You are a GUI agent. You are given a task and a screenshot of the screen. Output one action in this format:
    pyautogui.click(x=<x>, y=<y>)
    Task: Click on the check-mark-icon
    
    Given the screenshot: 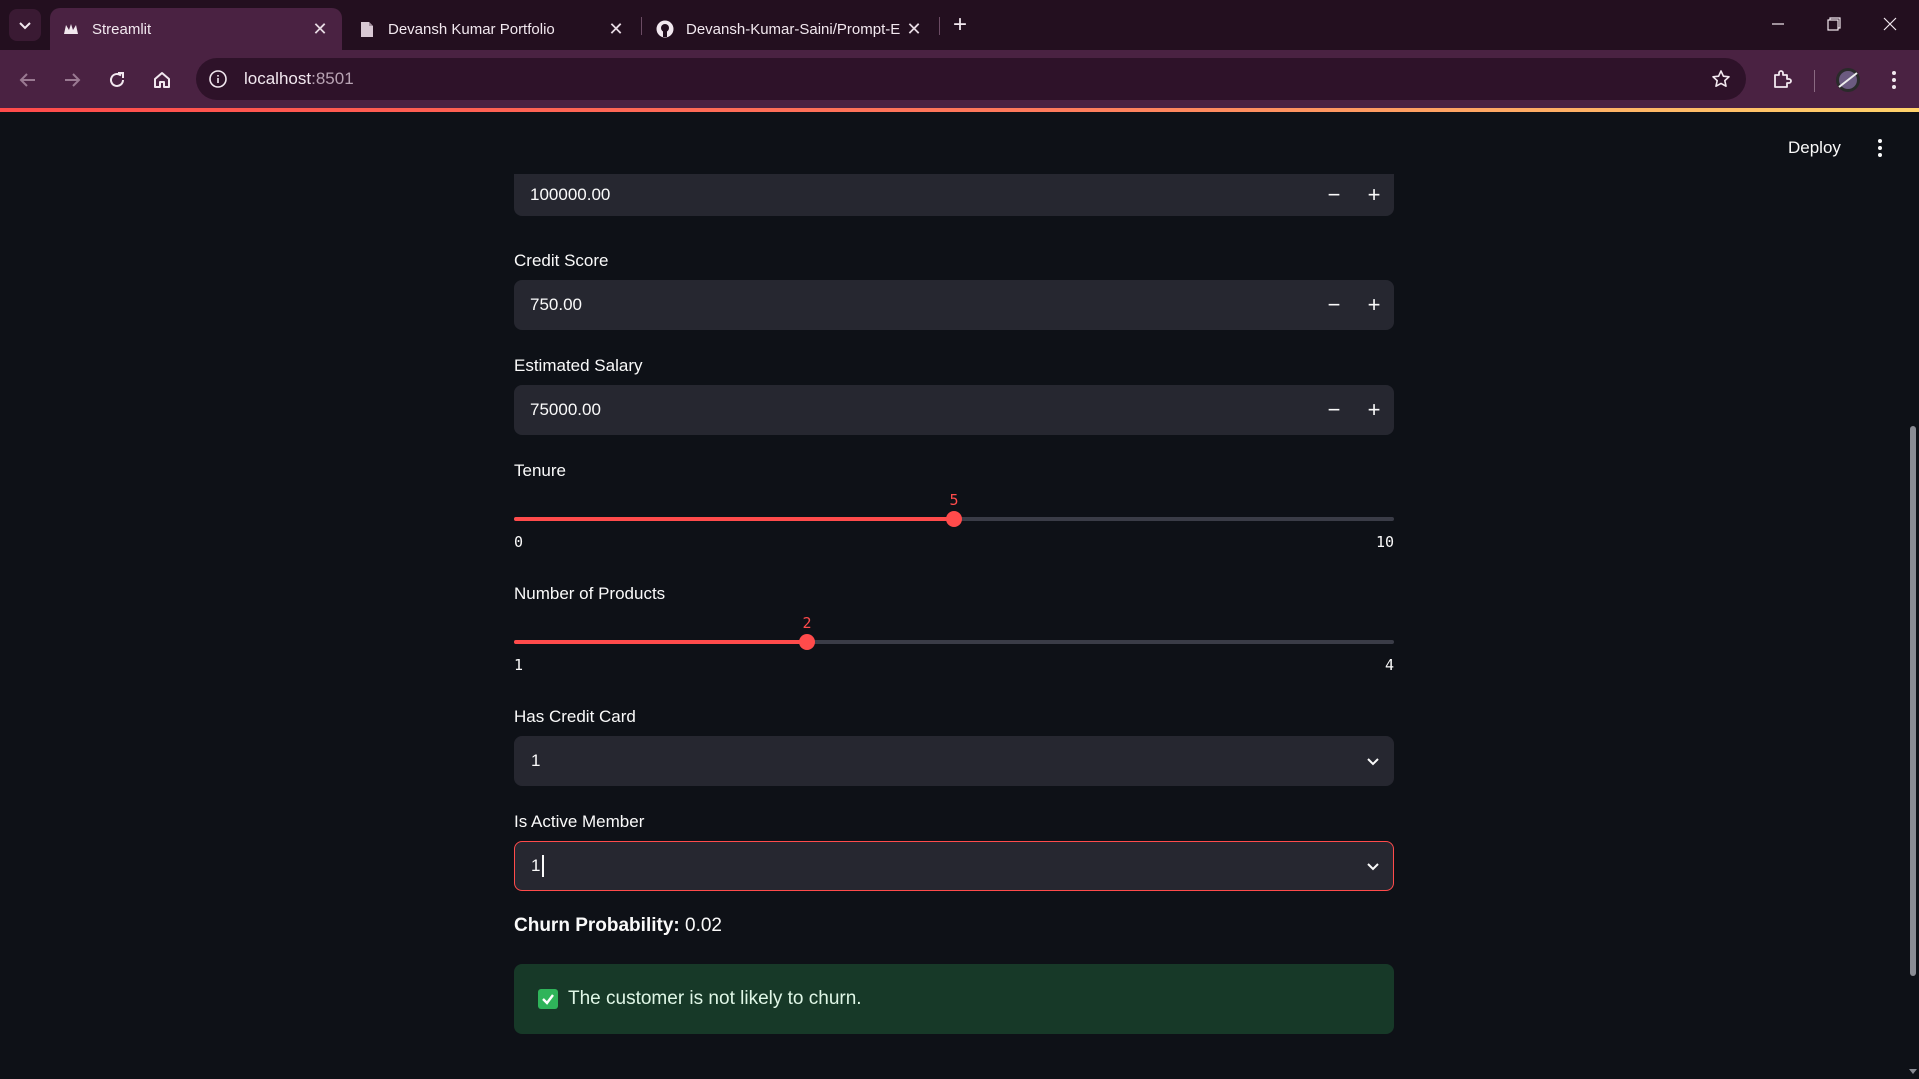 What is the action you would take?
    pyautogui.click(x=548, y=999)
    